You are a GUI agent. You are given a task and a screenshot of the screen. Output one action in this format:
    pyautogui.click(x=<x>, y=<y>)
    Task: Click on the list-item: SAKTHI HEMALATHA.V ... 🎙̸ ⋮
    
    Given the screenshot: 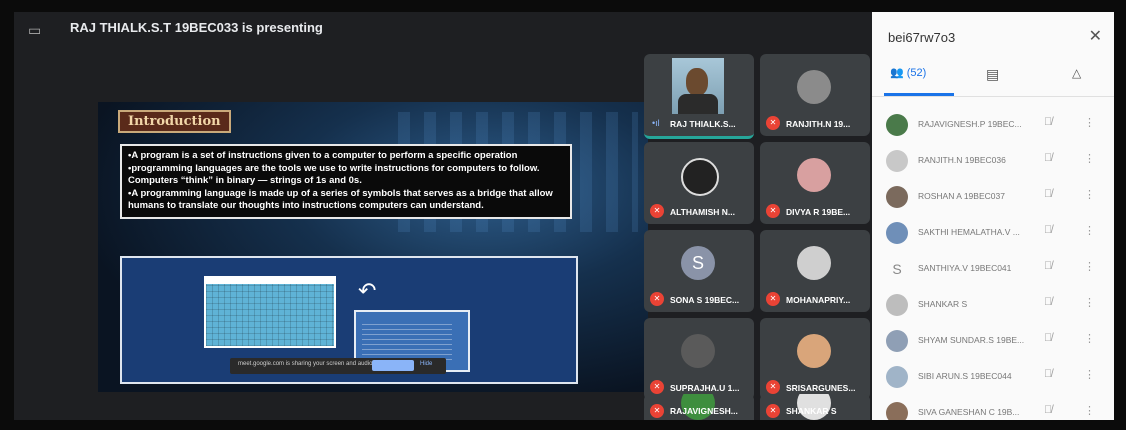 What is the action you would take?
    pyautogui.click(x=993, y=234)
    